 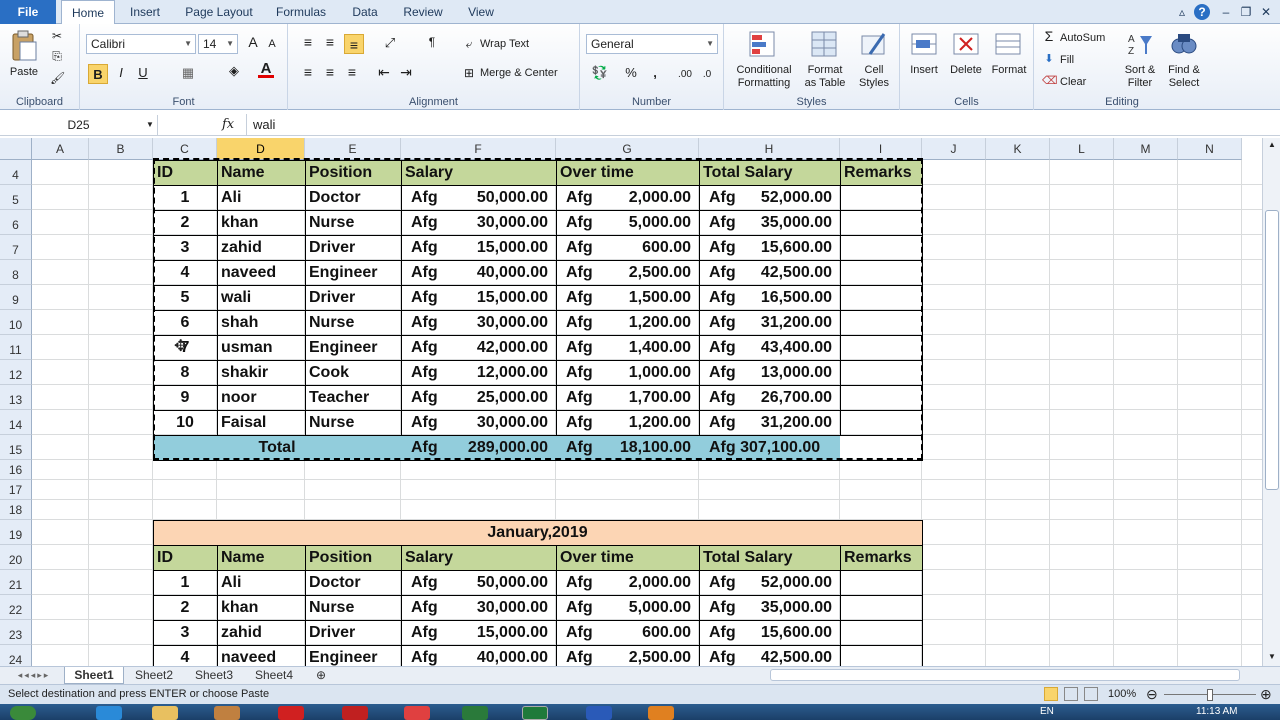 I want to click on t2-row-position: Engineer, so click(x=353, y=655).